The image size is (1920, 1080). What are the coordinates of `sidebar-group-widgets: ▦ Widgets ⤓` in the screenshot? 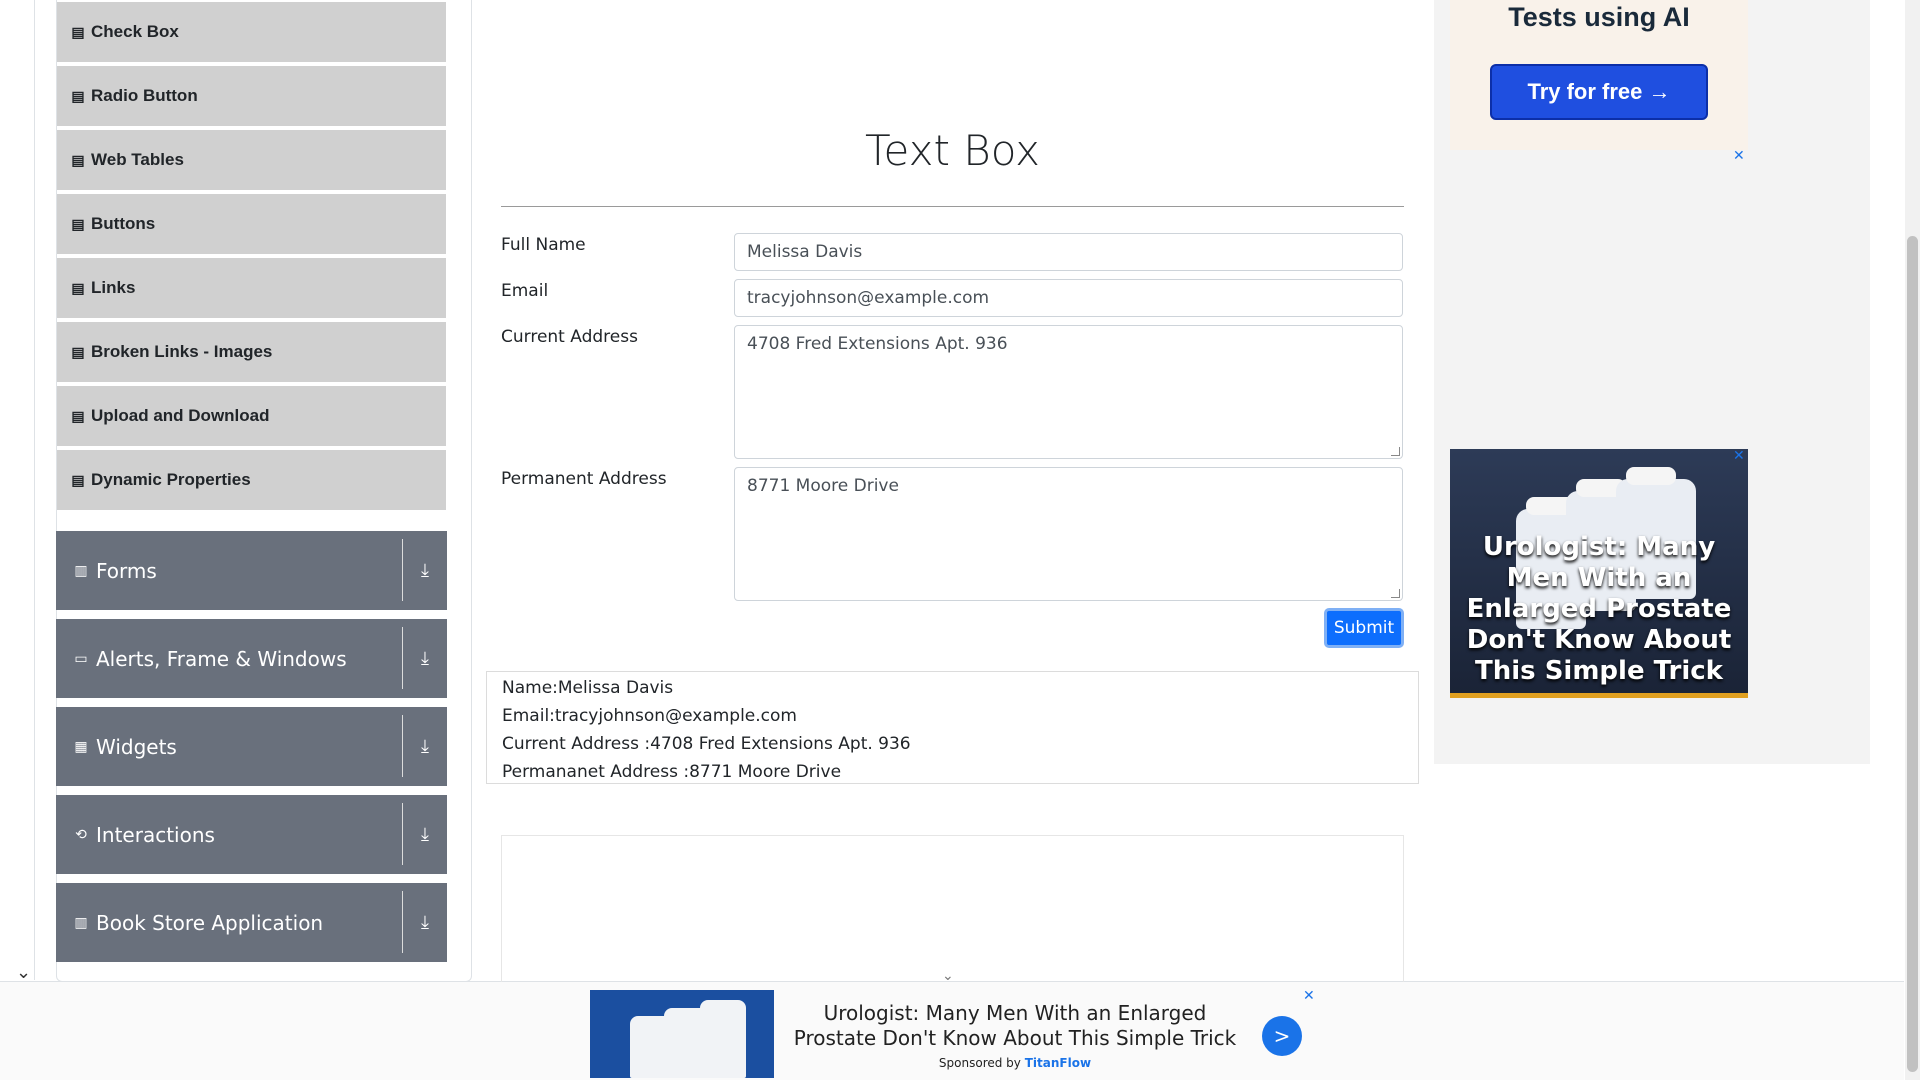 It's located at (251, 746).